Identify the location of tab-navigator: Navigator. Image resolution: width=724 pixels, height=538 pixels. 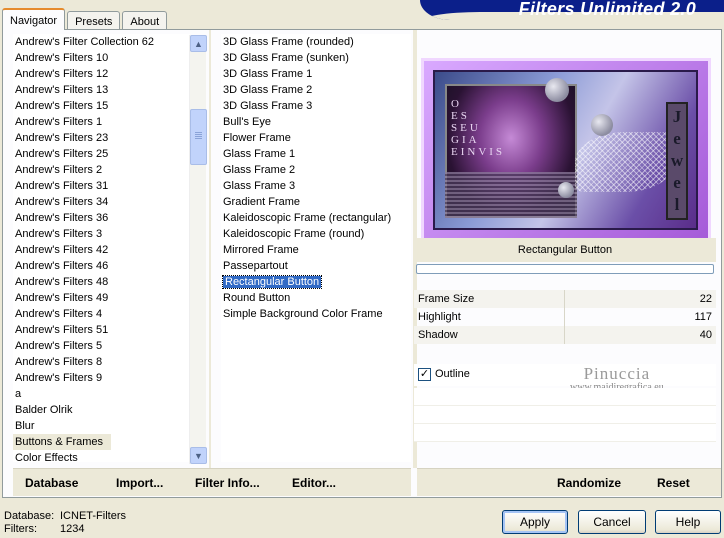
(34, 19).